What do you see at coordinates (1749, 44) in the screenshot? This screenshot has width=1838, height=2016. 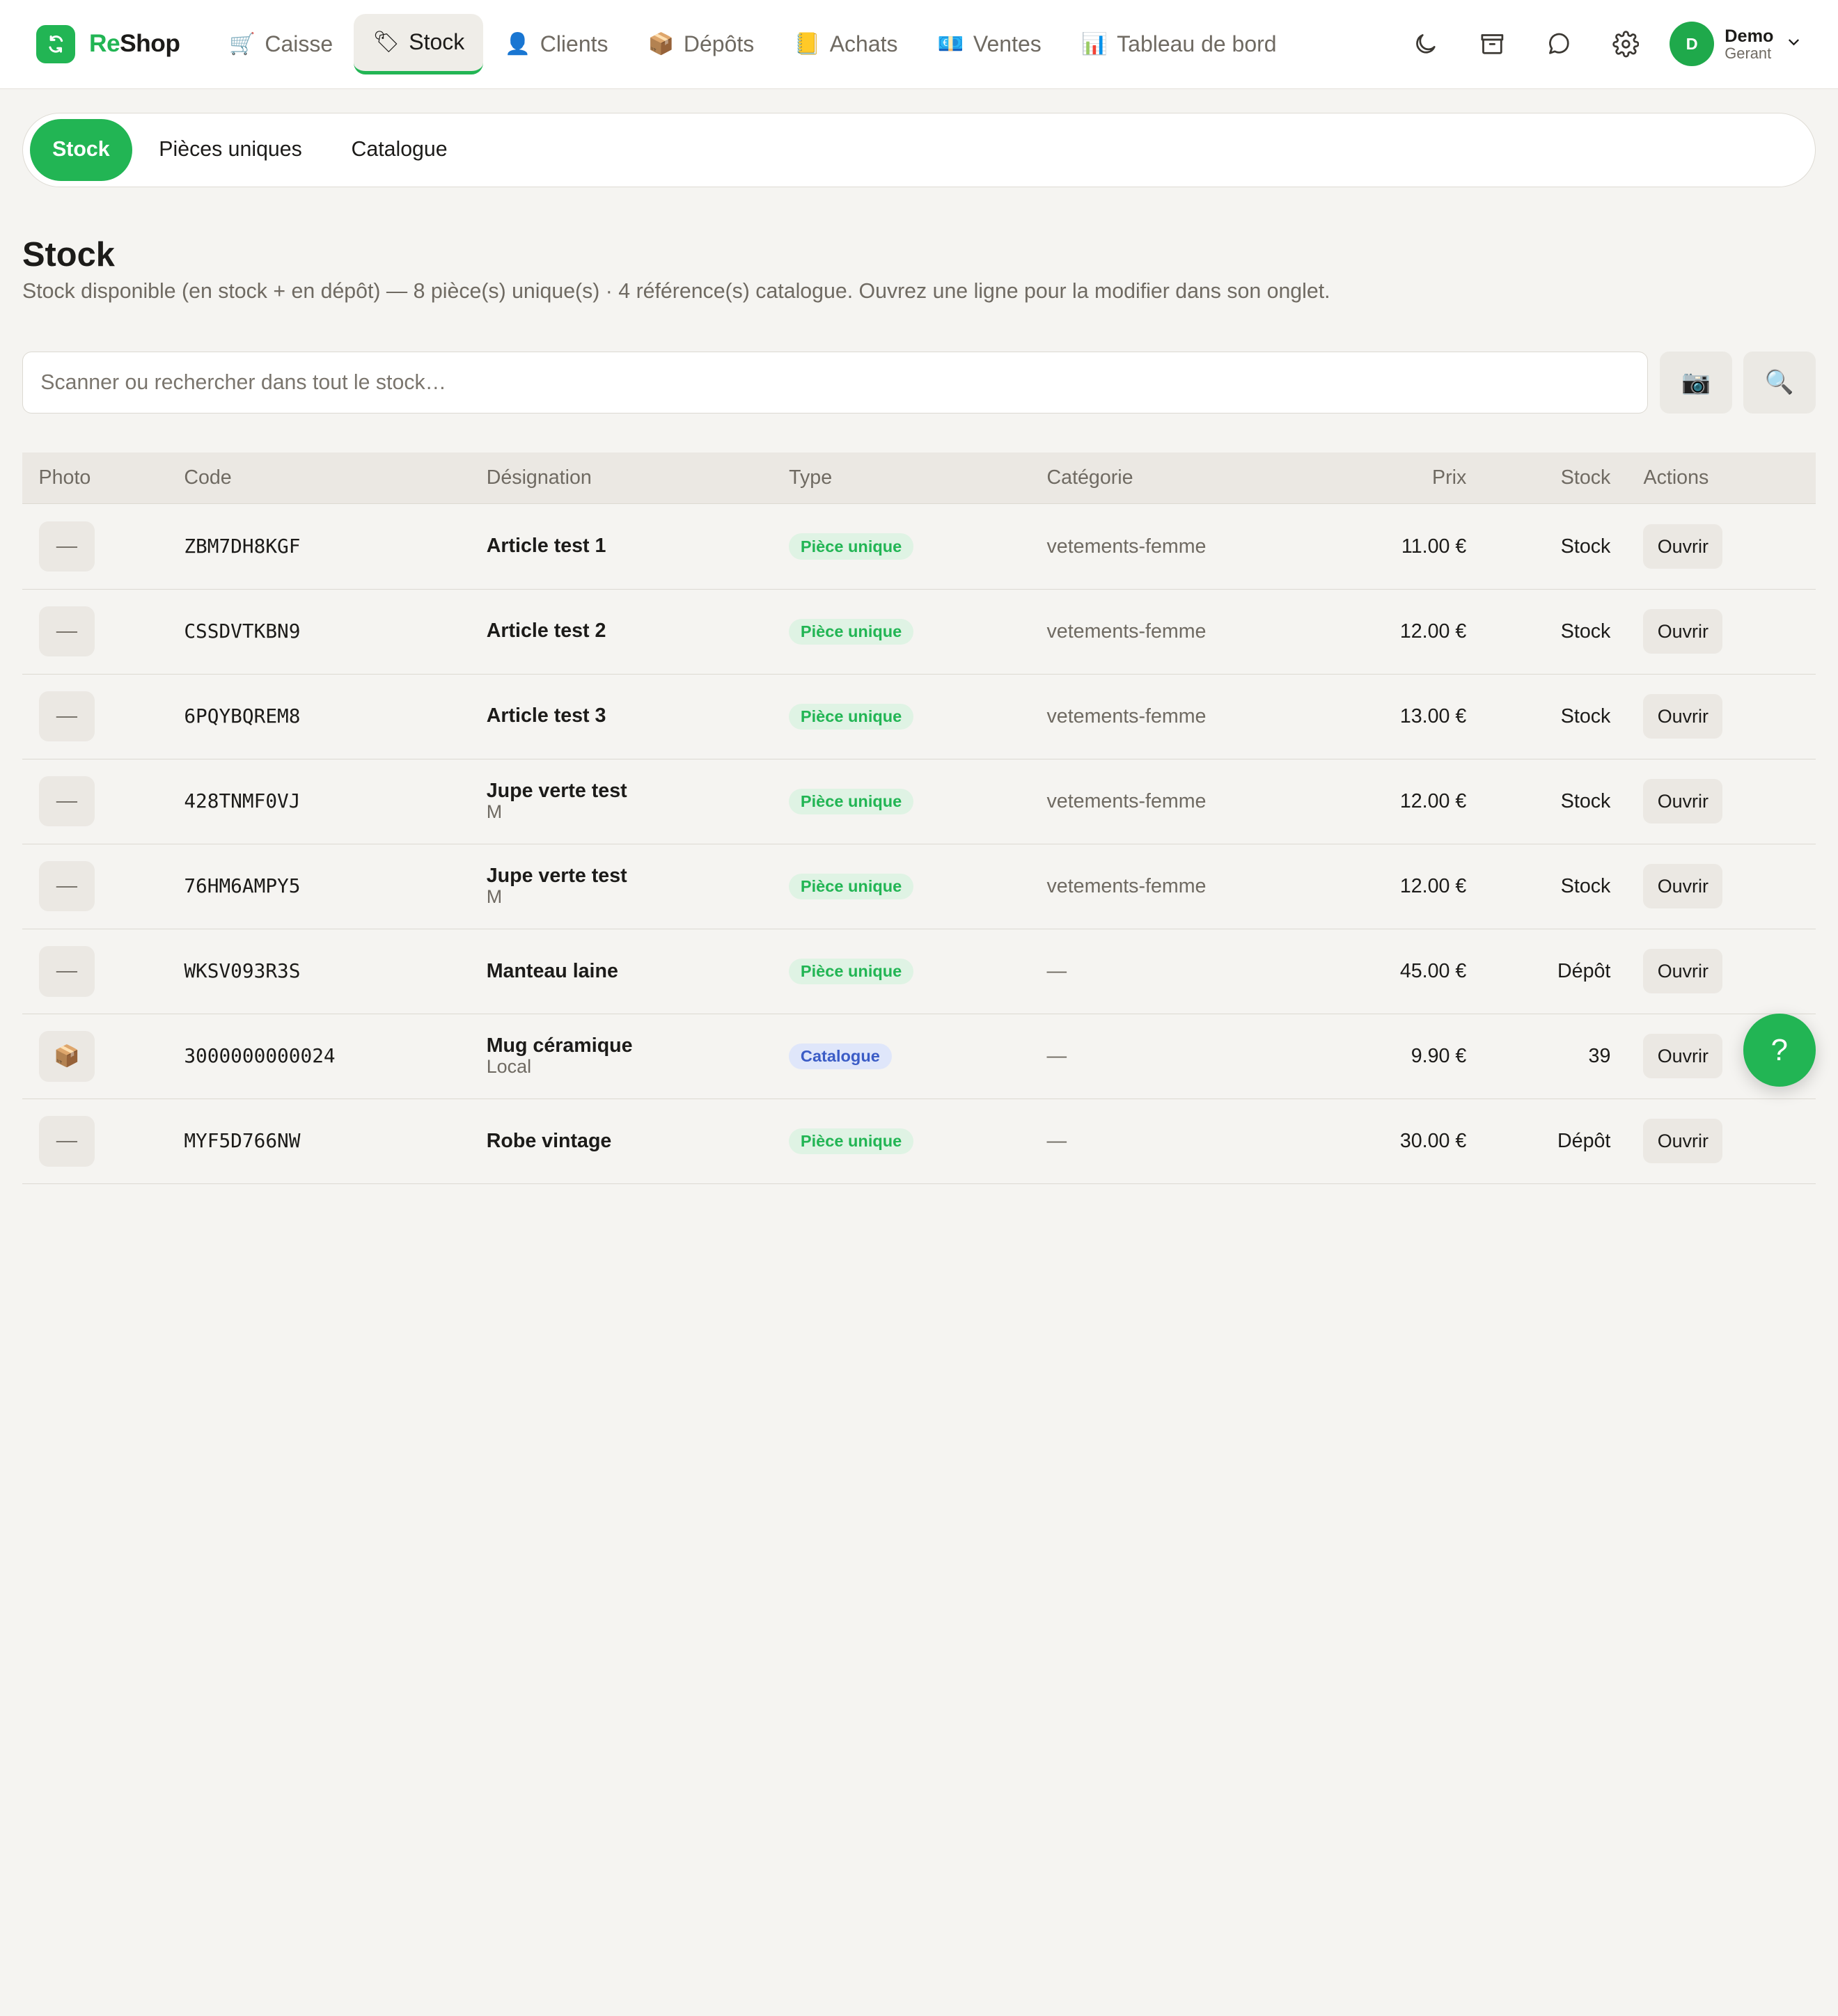 I see `user-info: Demo Gerant` at bounding box center [1749, 44].